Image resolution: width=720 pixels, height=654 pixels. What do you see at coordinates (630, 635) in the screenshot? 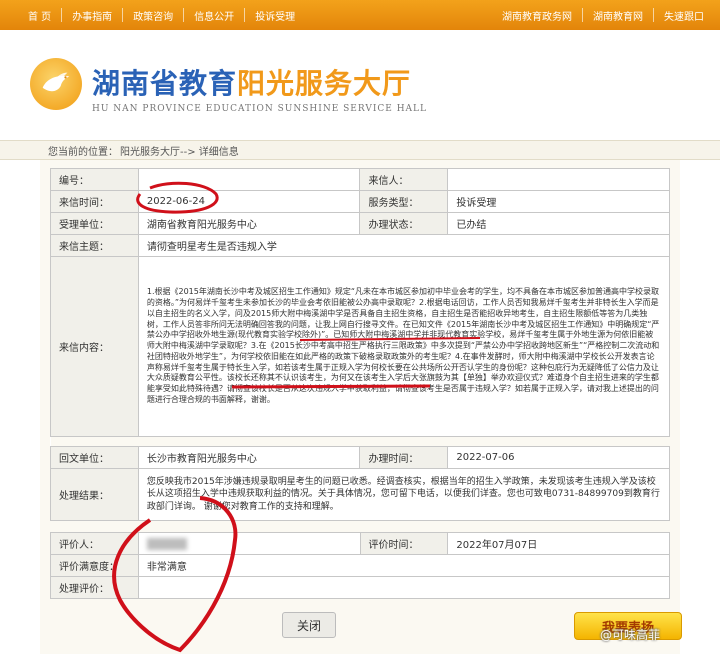
I see `watermark-text: @可味高菲` at bounding box center [630, 635].